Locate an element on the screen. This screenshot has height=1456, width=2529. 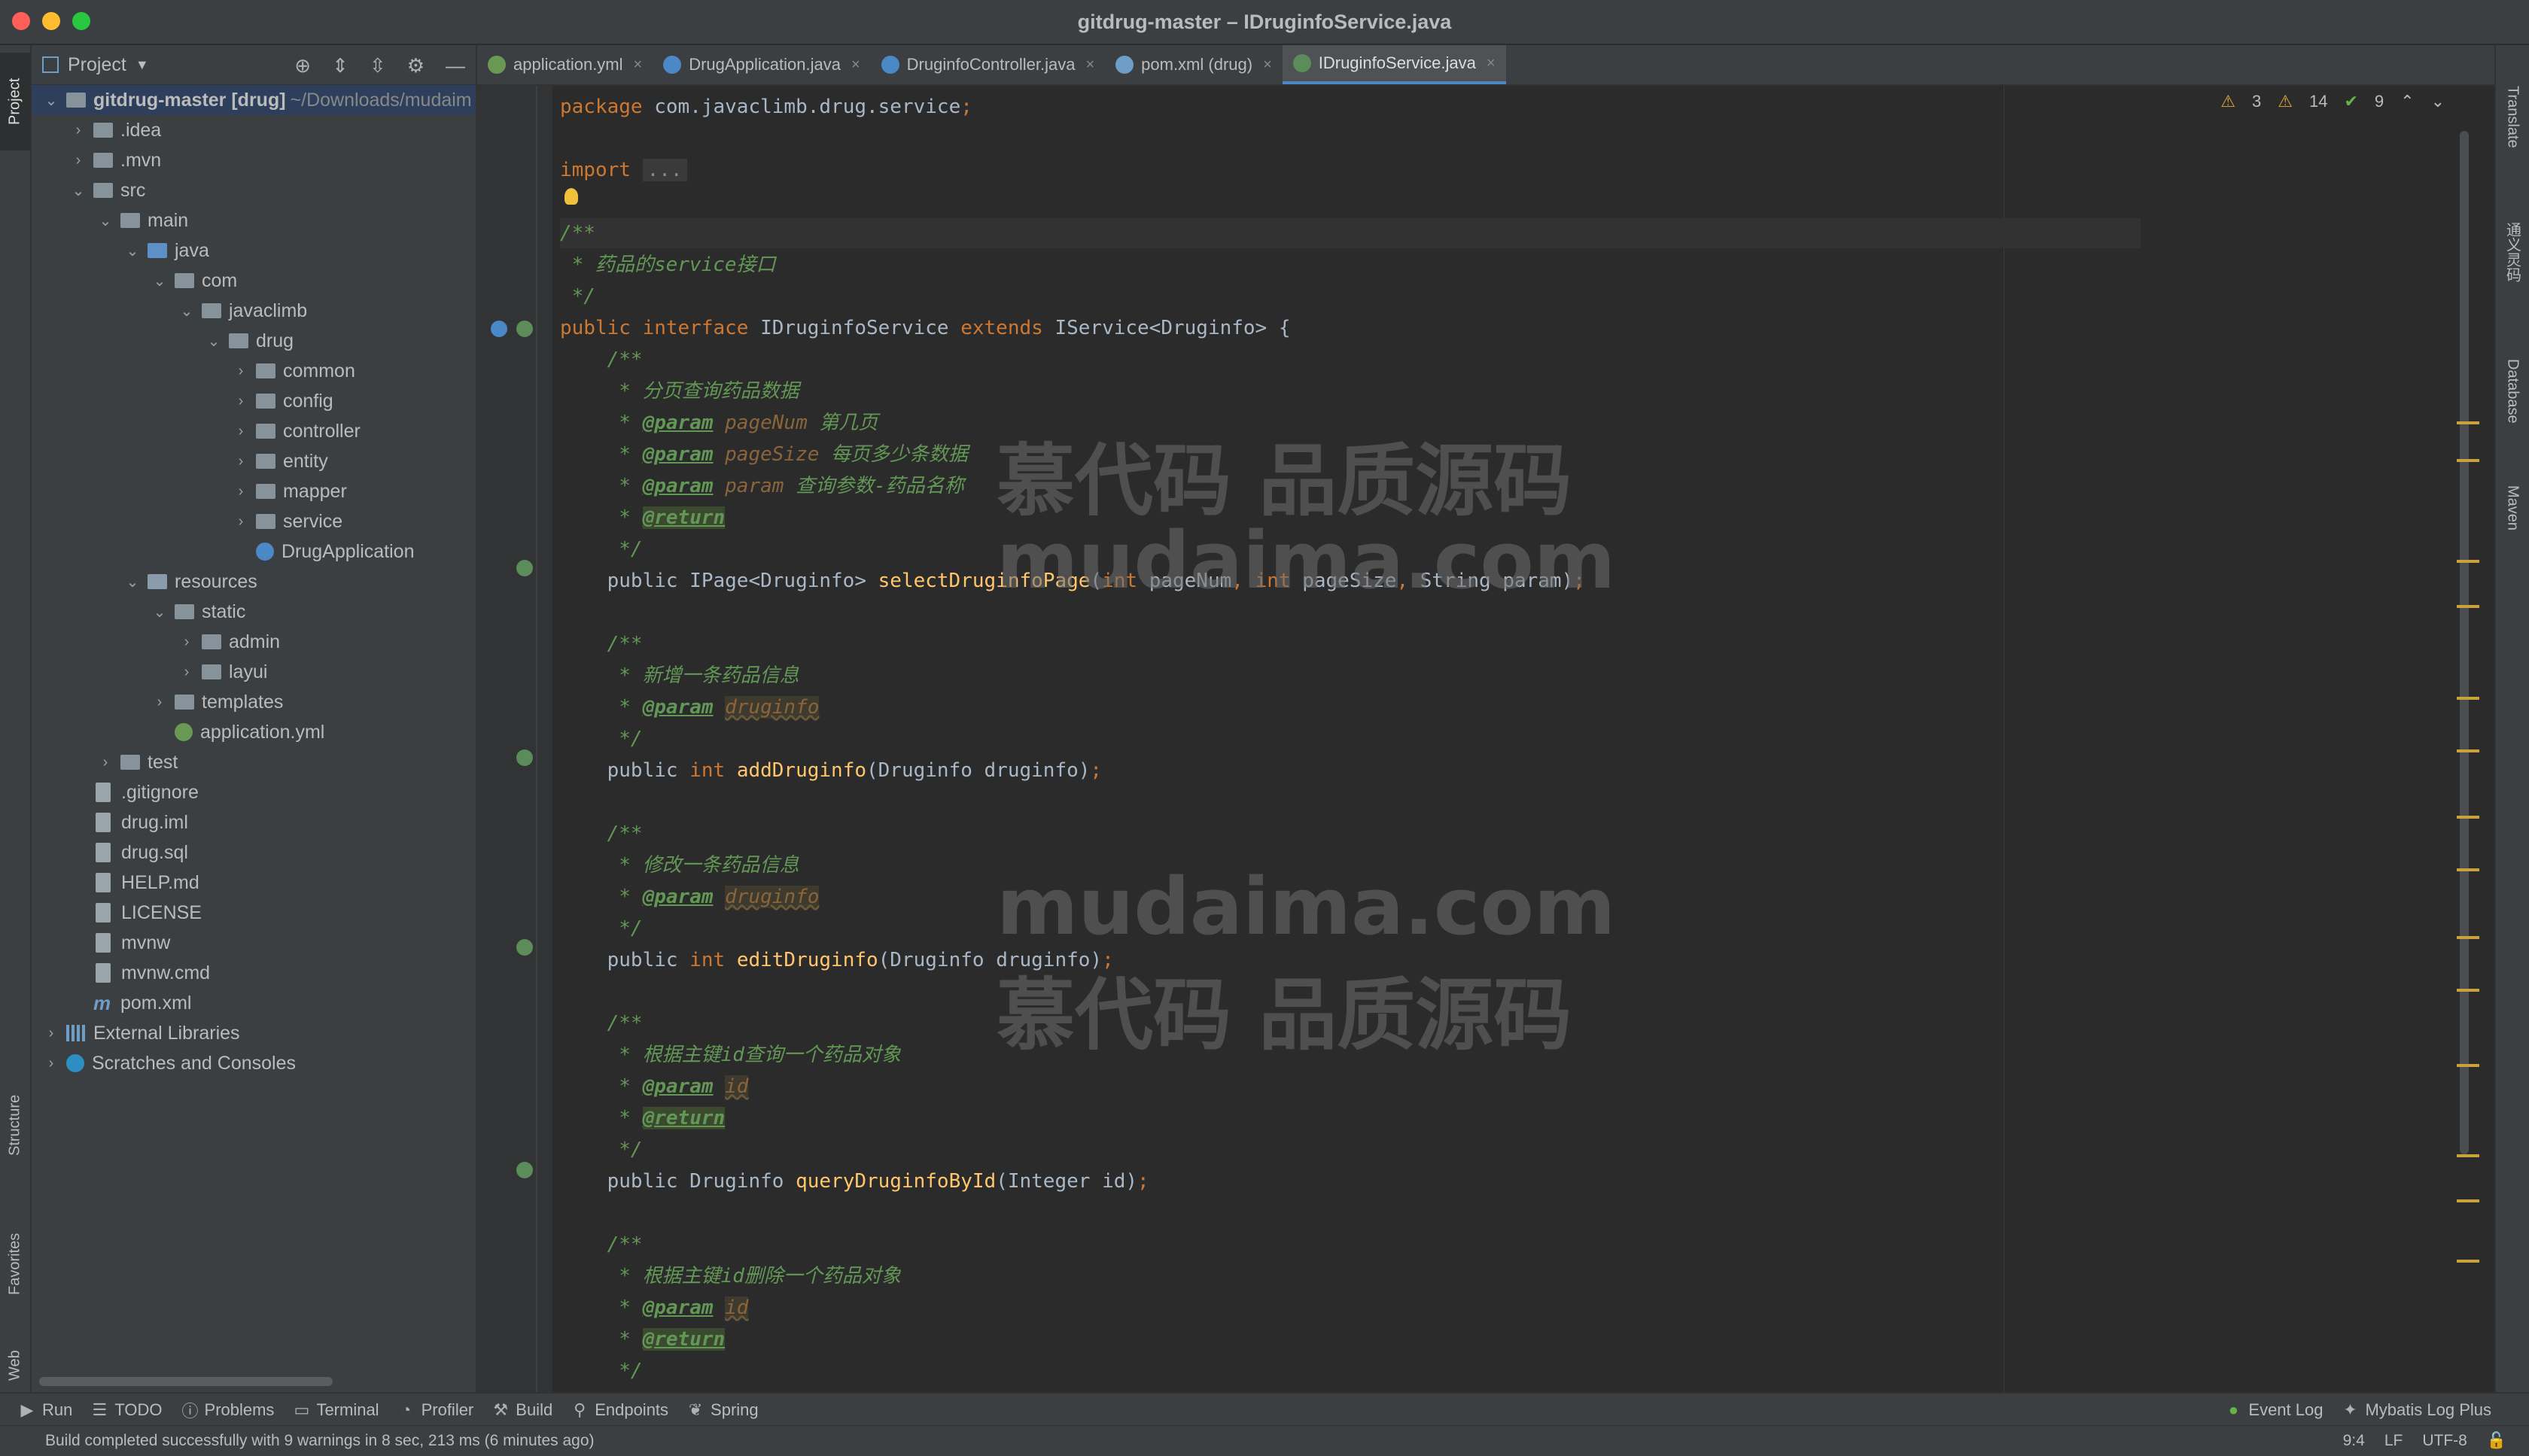
tree-item: ⌄ javaclimb is located at coordinates (254, 311).